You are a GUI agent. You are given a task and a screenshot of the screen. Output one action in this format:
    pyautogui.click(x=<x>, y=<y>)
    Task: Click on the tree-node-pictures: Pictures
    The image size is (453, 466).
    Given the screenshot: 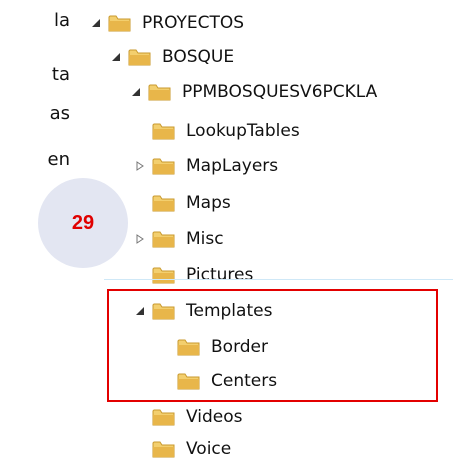 What is the action you would take?
    pyautogui.click(x=202, y=275)
    